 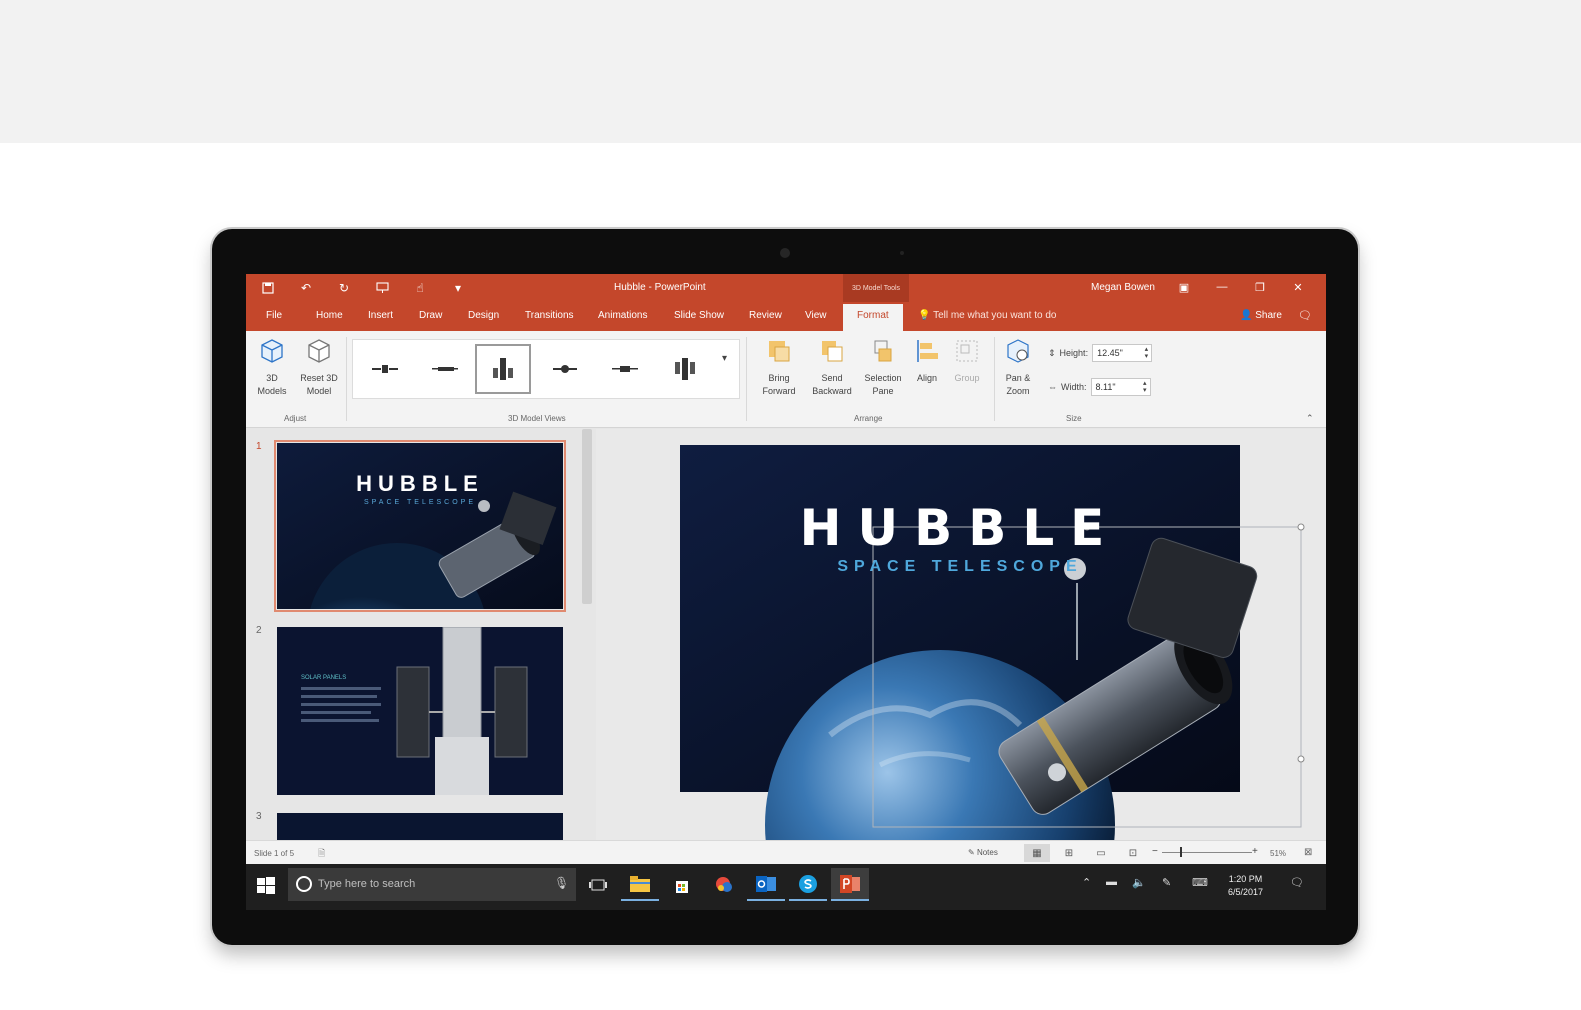 I want to click on zoom-slider, so click(x=1207, y=852).